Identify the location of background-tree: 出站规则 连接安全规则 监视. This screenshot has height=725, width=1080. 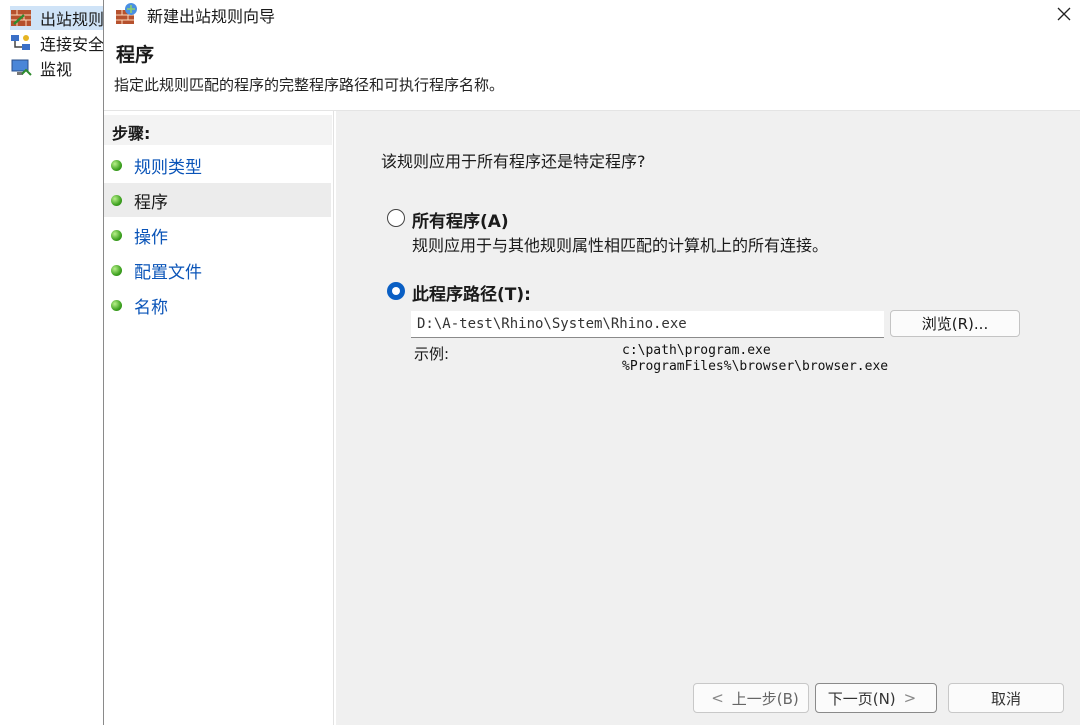
(55, 362).